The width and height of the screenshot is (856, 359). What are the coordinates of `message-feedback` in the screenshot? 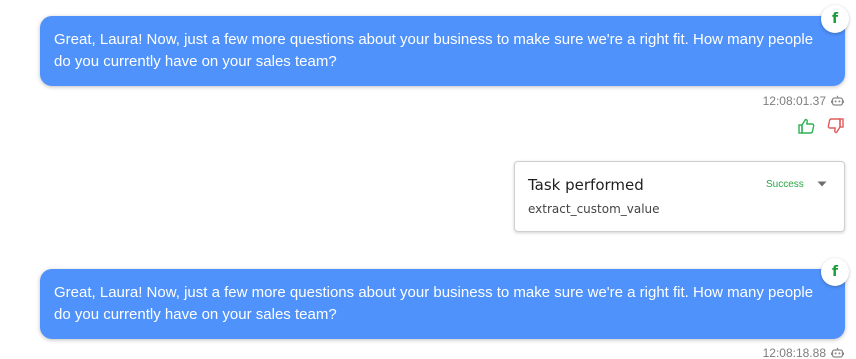 It's located at (821, 126).